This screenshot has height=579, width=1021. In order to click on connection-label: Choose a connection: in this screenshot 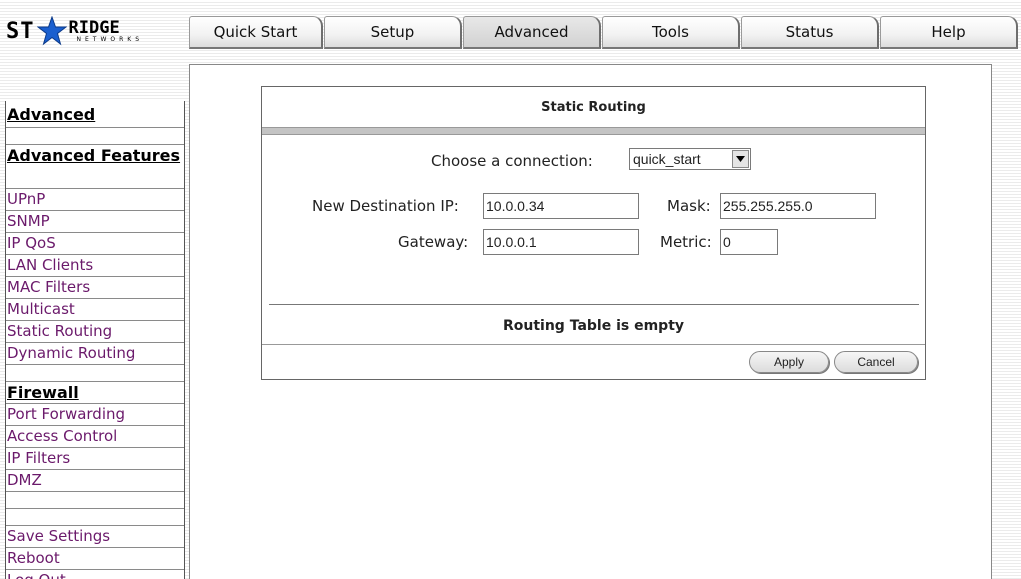, I will do `click(512, 161)`.